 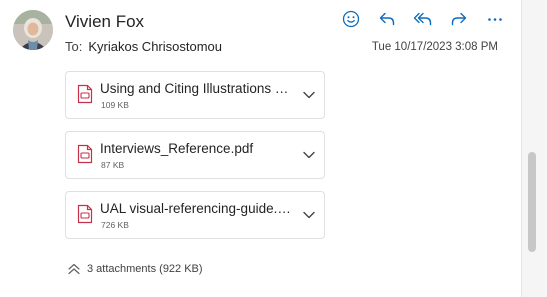 What do you see at coordinates (434, 47) in the screenshot?
I see `sent-date: Tue 10/17/2023 3:08 PM` at bounding box center [434, 47].